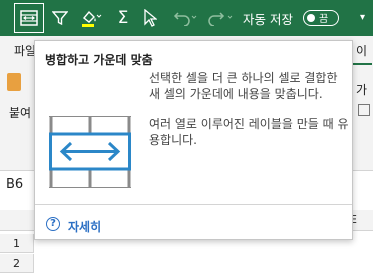  I want to click on sum-icon: Σ, so click(123, 18).